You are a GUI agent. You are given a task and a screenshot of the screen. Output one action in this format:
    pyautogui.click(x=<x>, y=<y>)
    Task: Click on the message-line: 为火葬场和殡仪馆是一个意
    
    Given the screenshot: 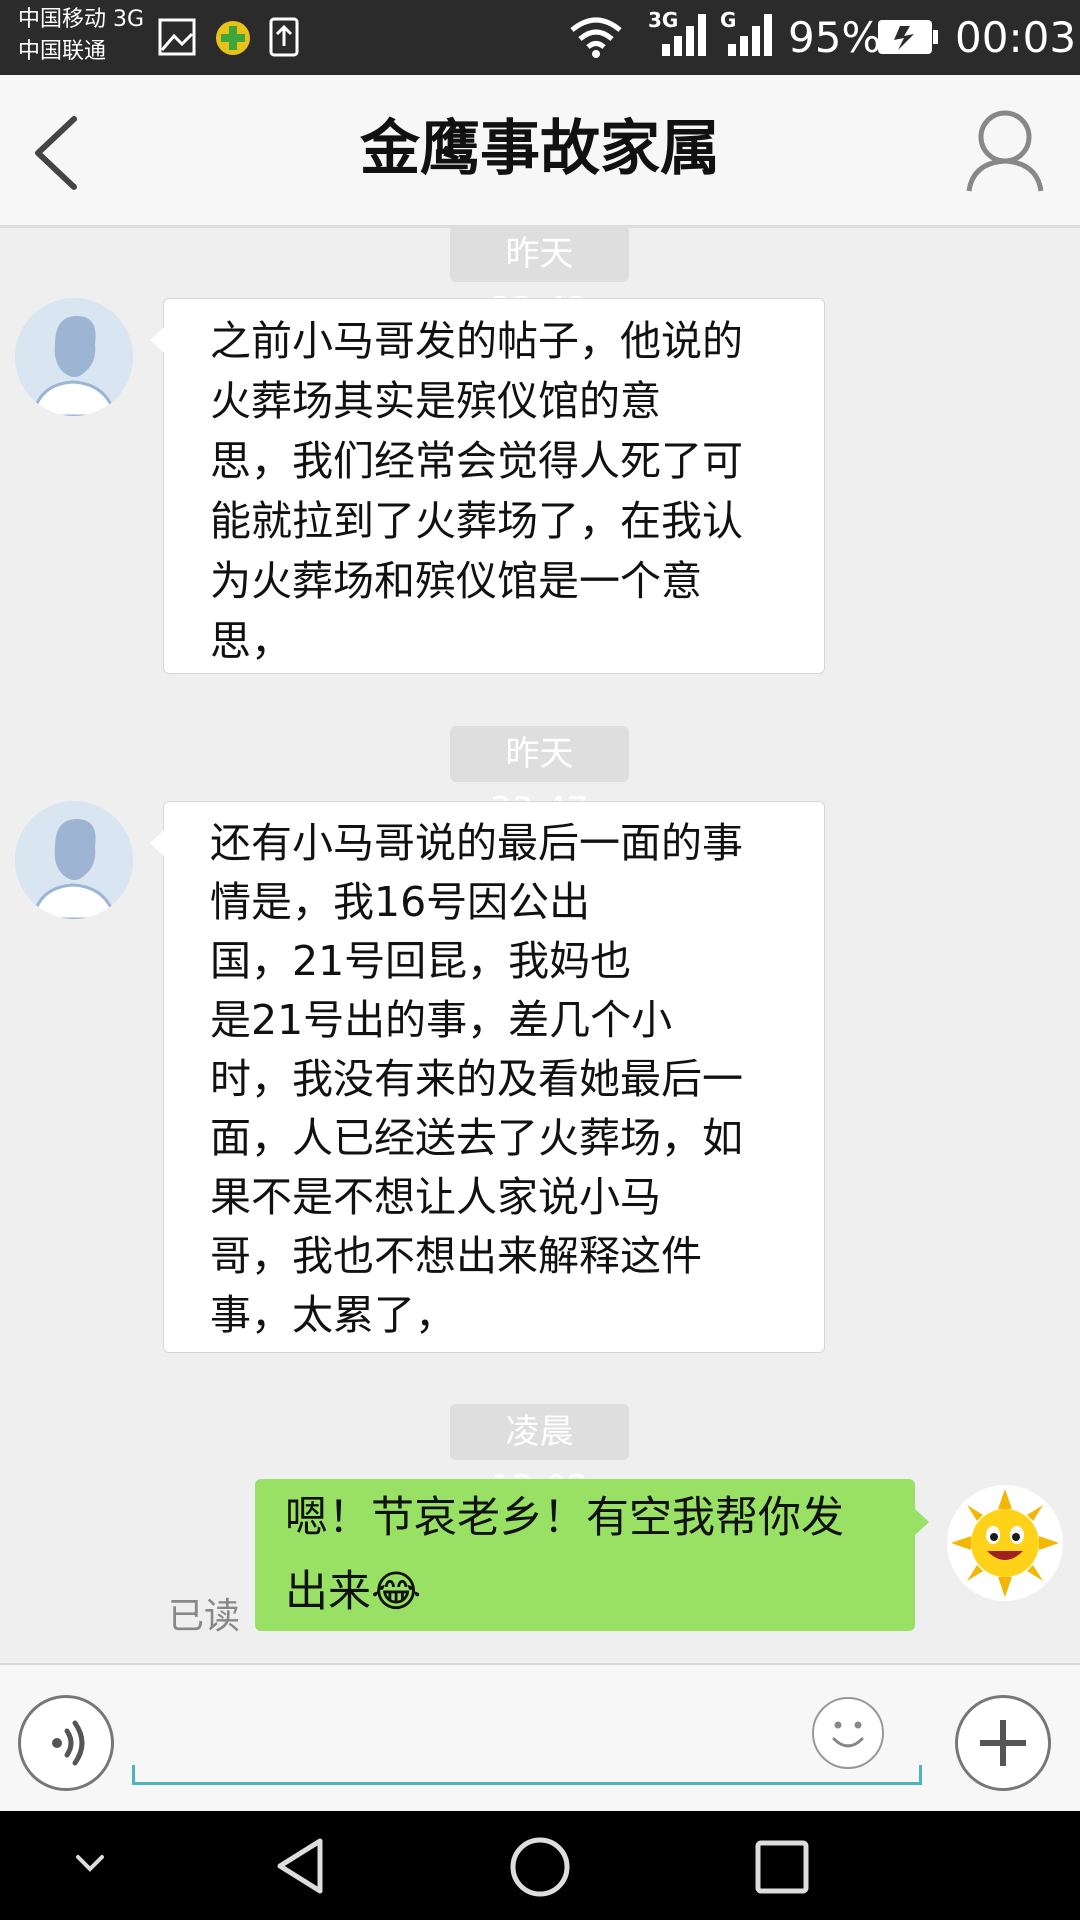 What is the action you would take?
    pyautogui.click(x=456, y=581)
    